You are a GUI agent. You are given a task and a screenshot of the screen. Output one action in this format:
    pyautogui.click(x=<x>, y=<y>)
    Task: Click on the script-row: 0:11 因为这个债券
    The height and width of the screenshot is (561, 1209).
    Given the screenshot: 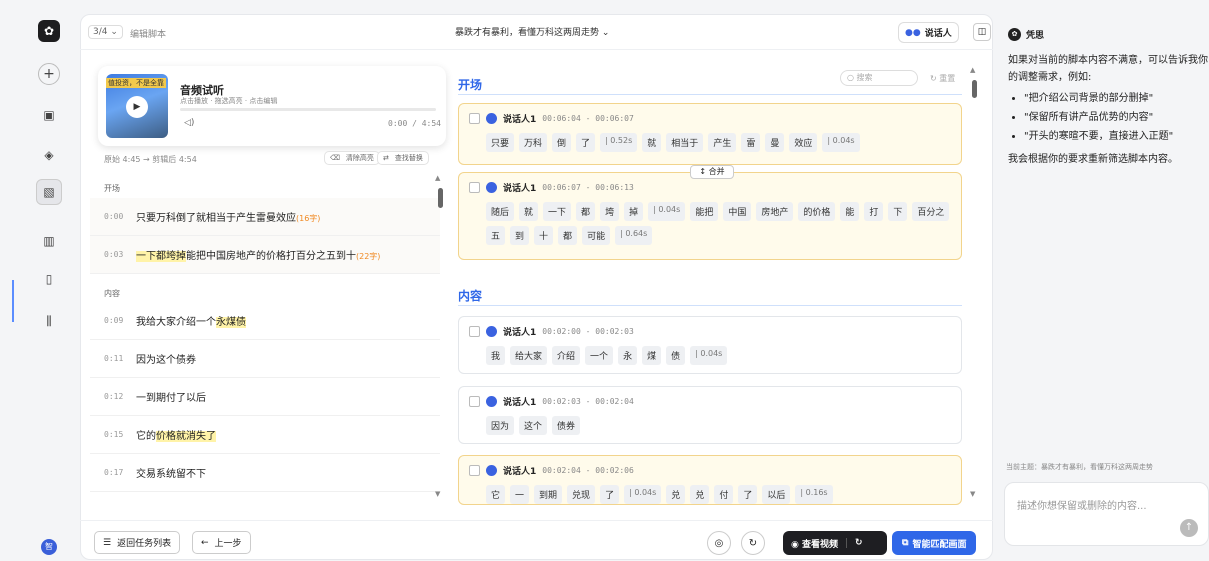 What is the action you would take?
    pyautogui.click(x=265, y=359)
    